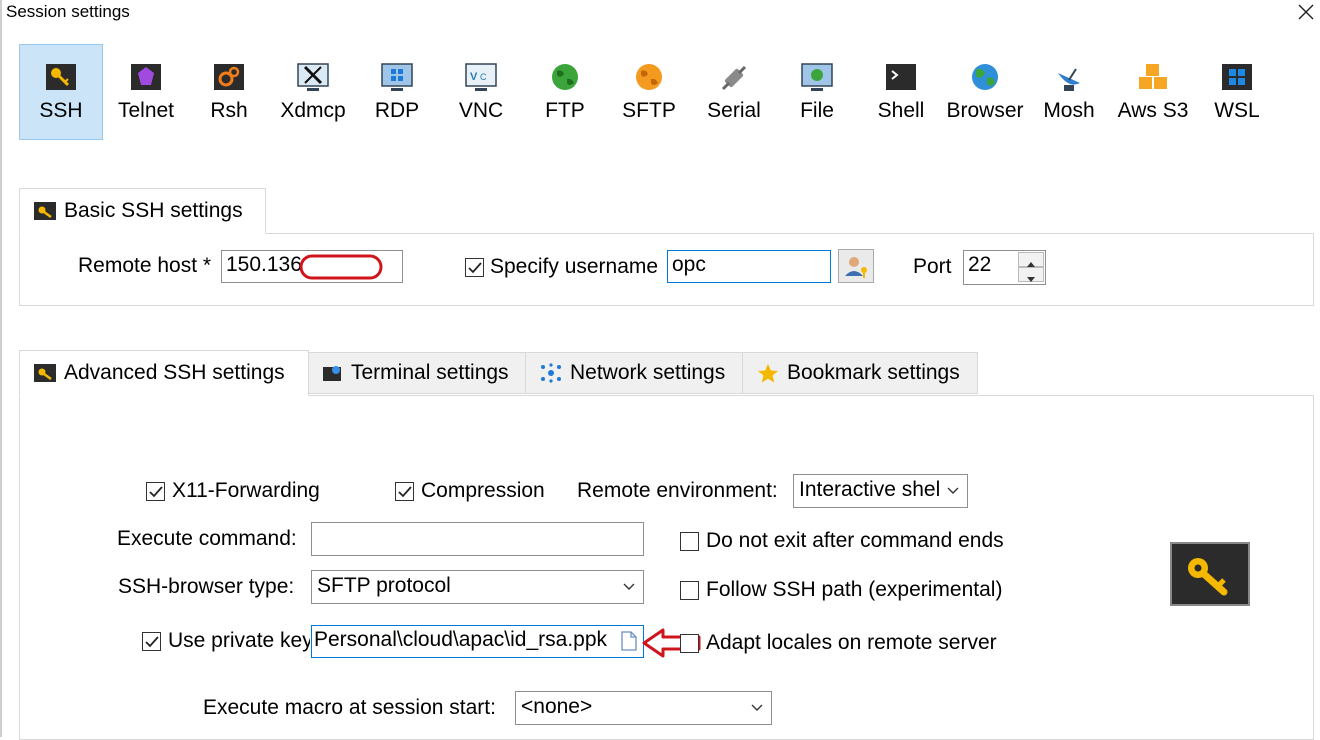  Describe the element at coordinates (689, 590) in the screenshot. I see `follow-ssh-path-checkbox` at that location.